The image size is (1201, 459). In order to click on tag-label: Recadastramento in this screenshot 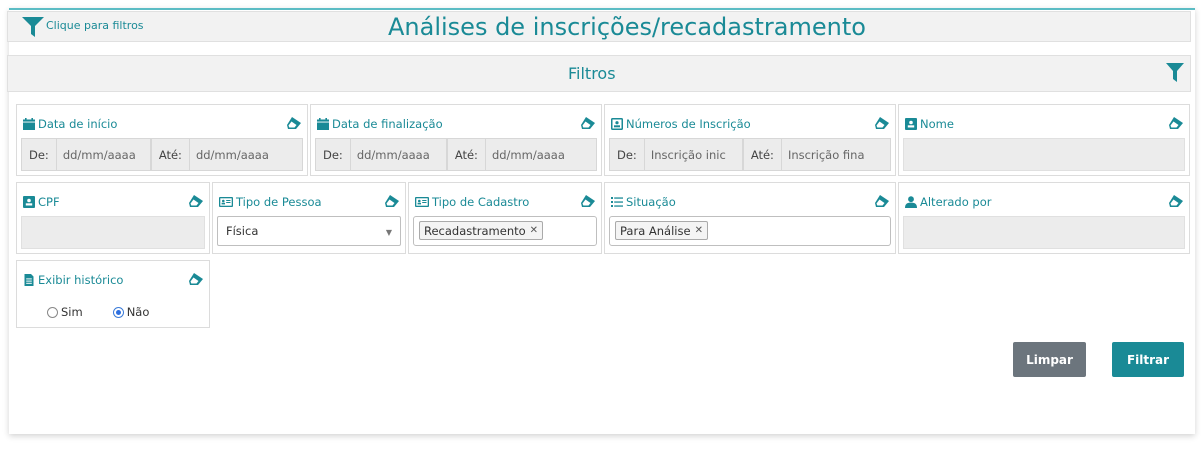, I will do `click(475, 230)`.